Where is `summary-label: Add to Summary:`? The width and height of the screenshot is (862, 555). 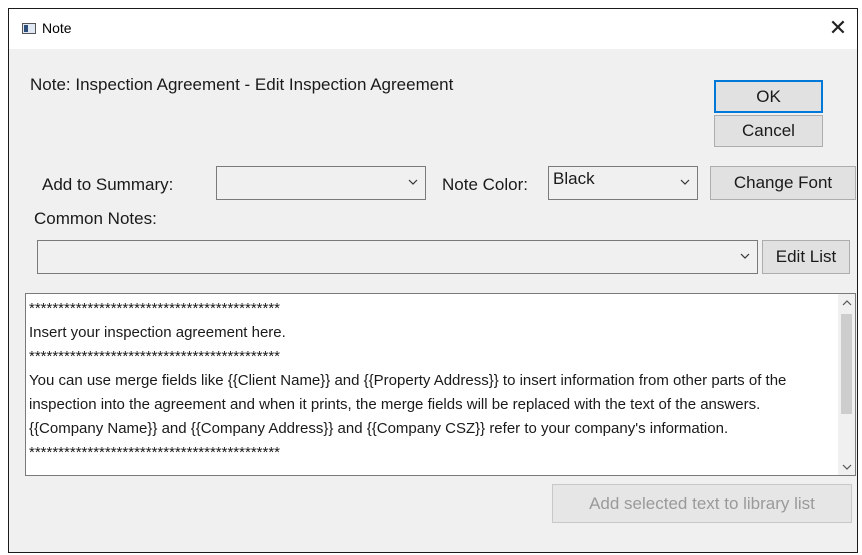 summary-label: Add to Summary: is located at coordinates (108, 184).